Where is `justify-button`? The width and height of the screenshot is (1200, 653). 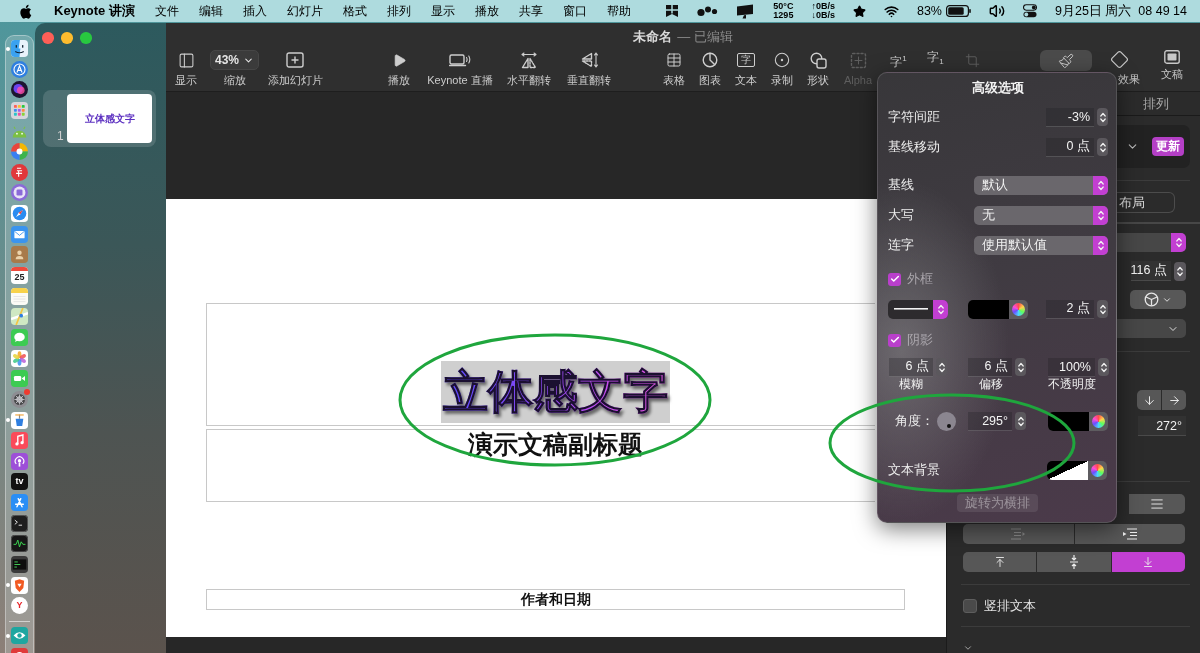
justify-button is located at coordinates (1157, 504).